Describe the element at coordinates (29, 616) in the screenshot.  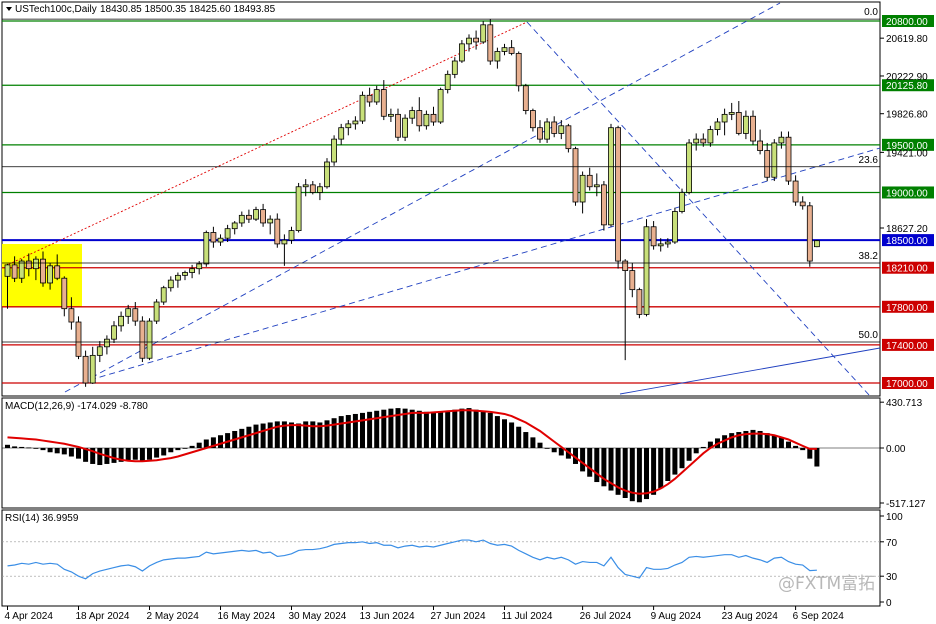
I see `date-axis-label: 4 Apr 2024` at that location.